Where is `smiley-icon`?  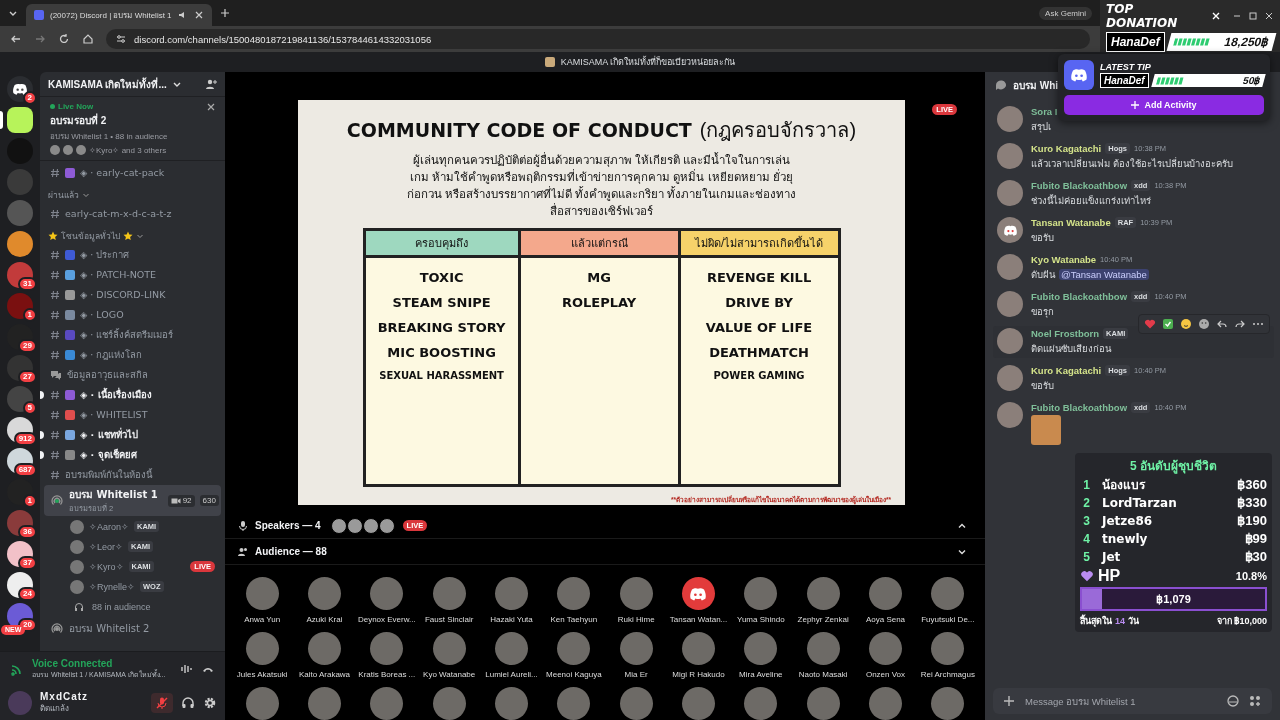 smiley-icon is located at coordinates (1186, 324).